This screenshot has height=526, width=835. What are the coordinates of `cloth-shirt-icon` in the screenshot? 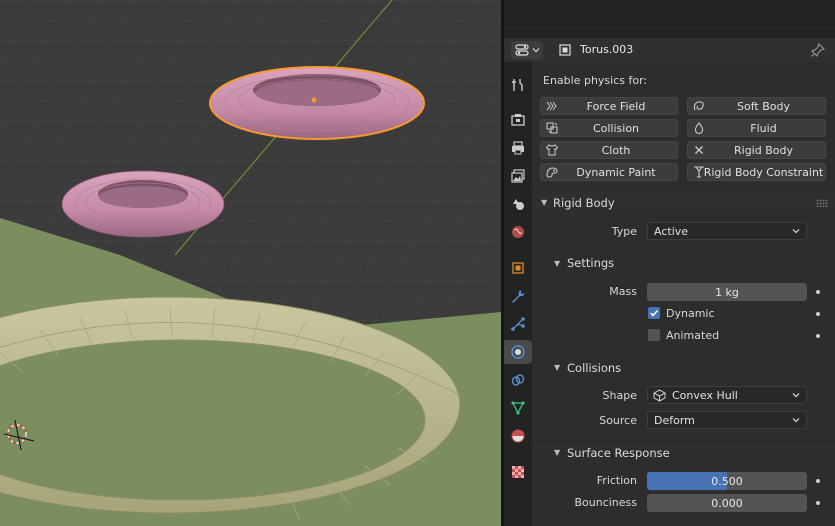 It's located at (552, 150).